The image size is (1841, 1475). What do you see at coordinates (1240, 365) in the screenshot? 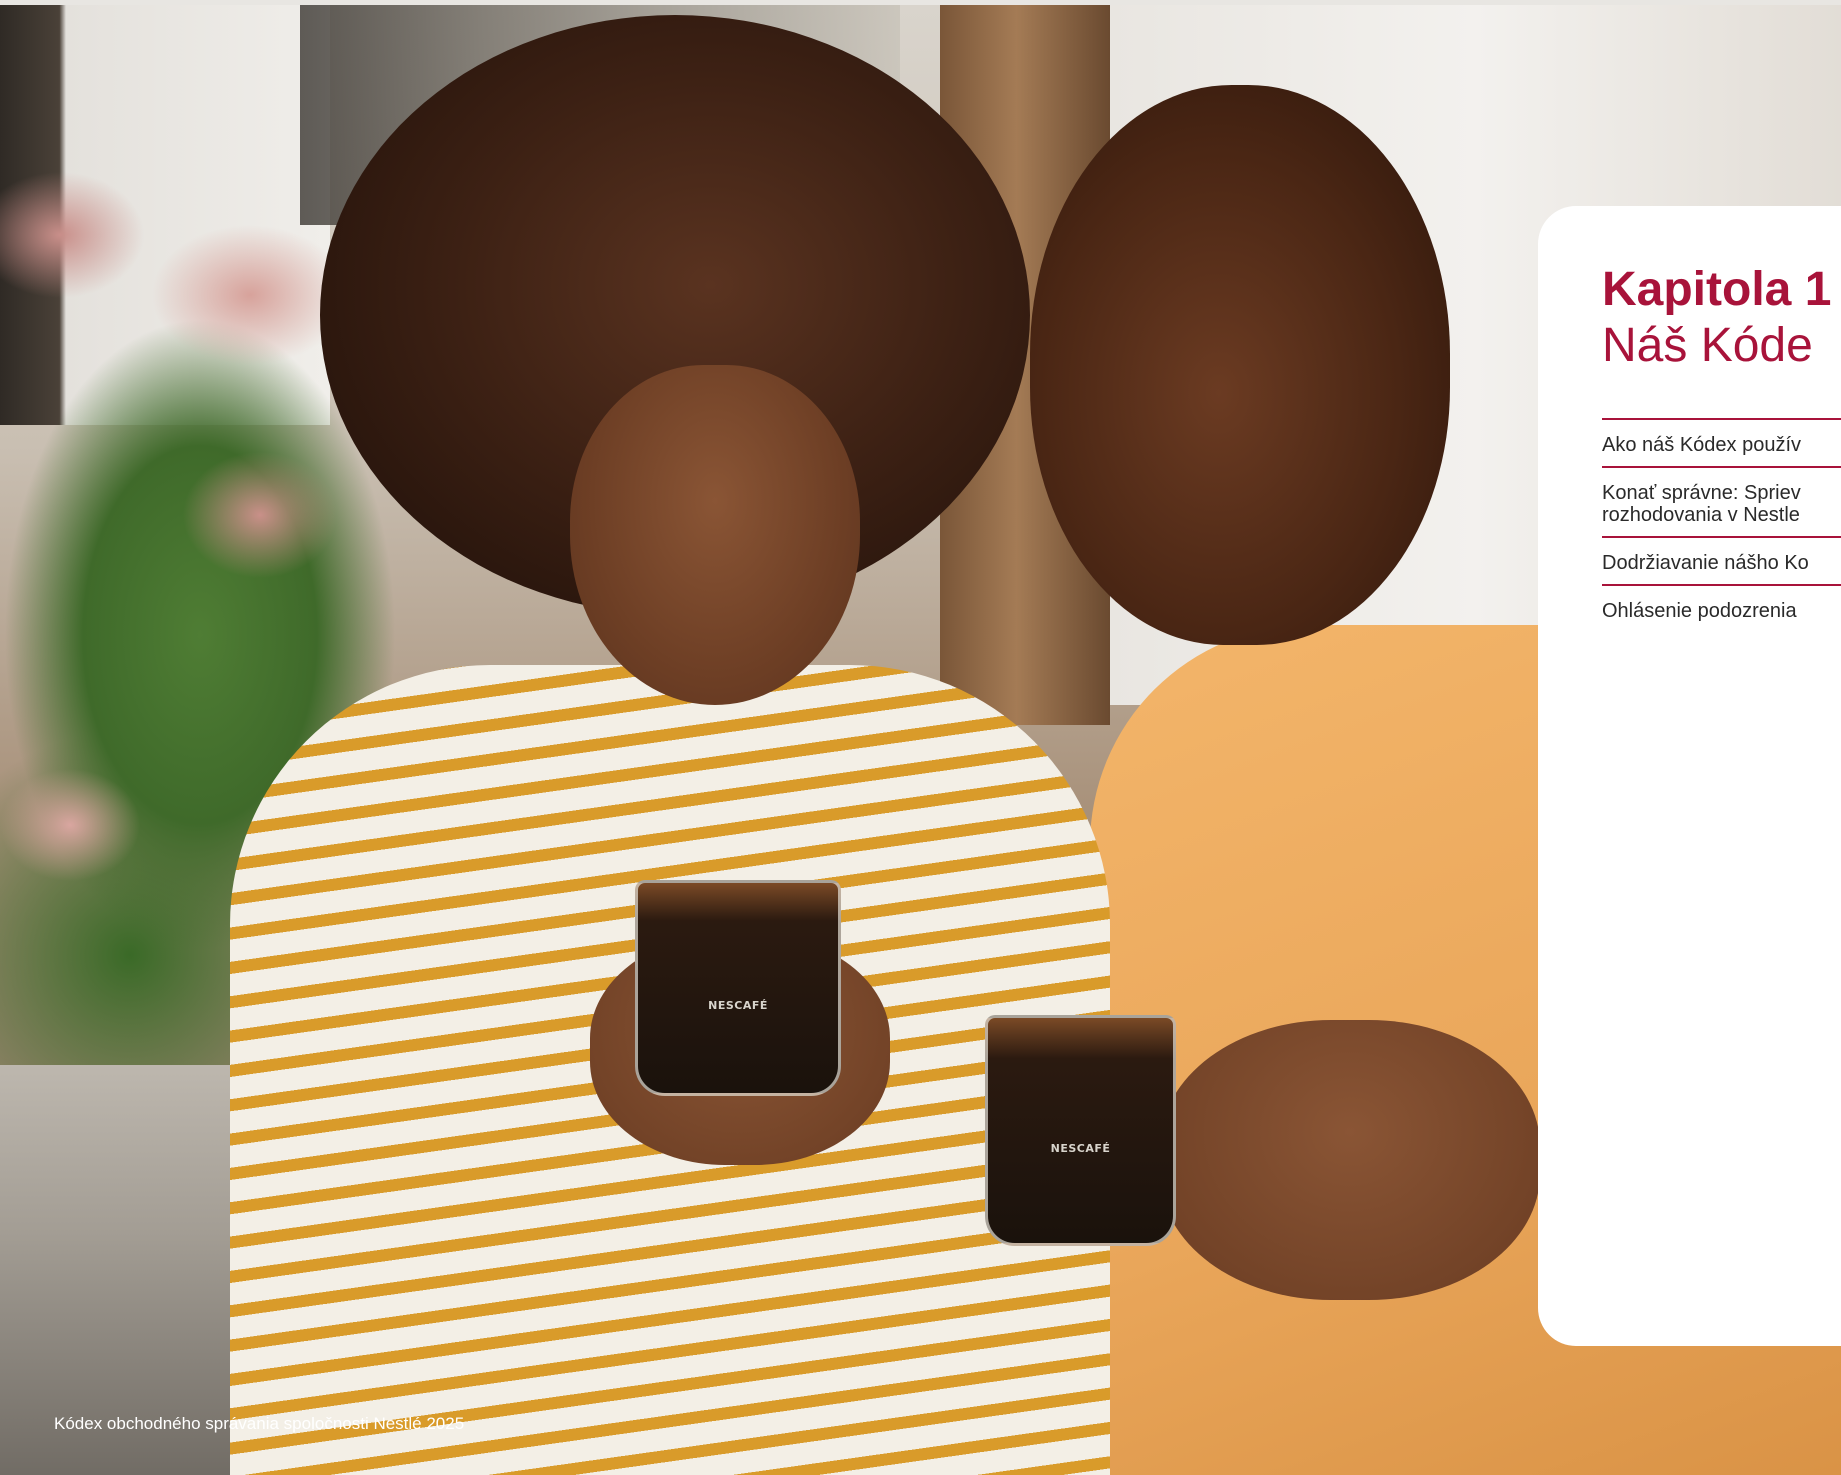
I see `photo-man-head` at bounding box center [1240, 365].